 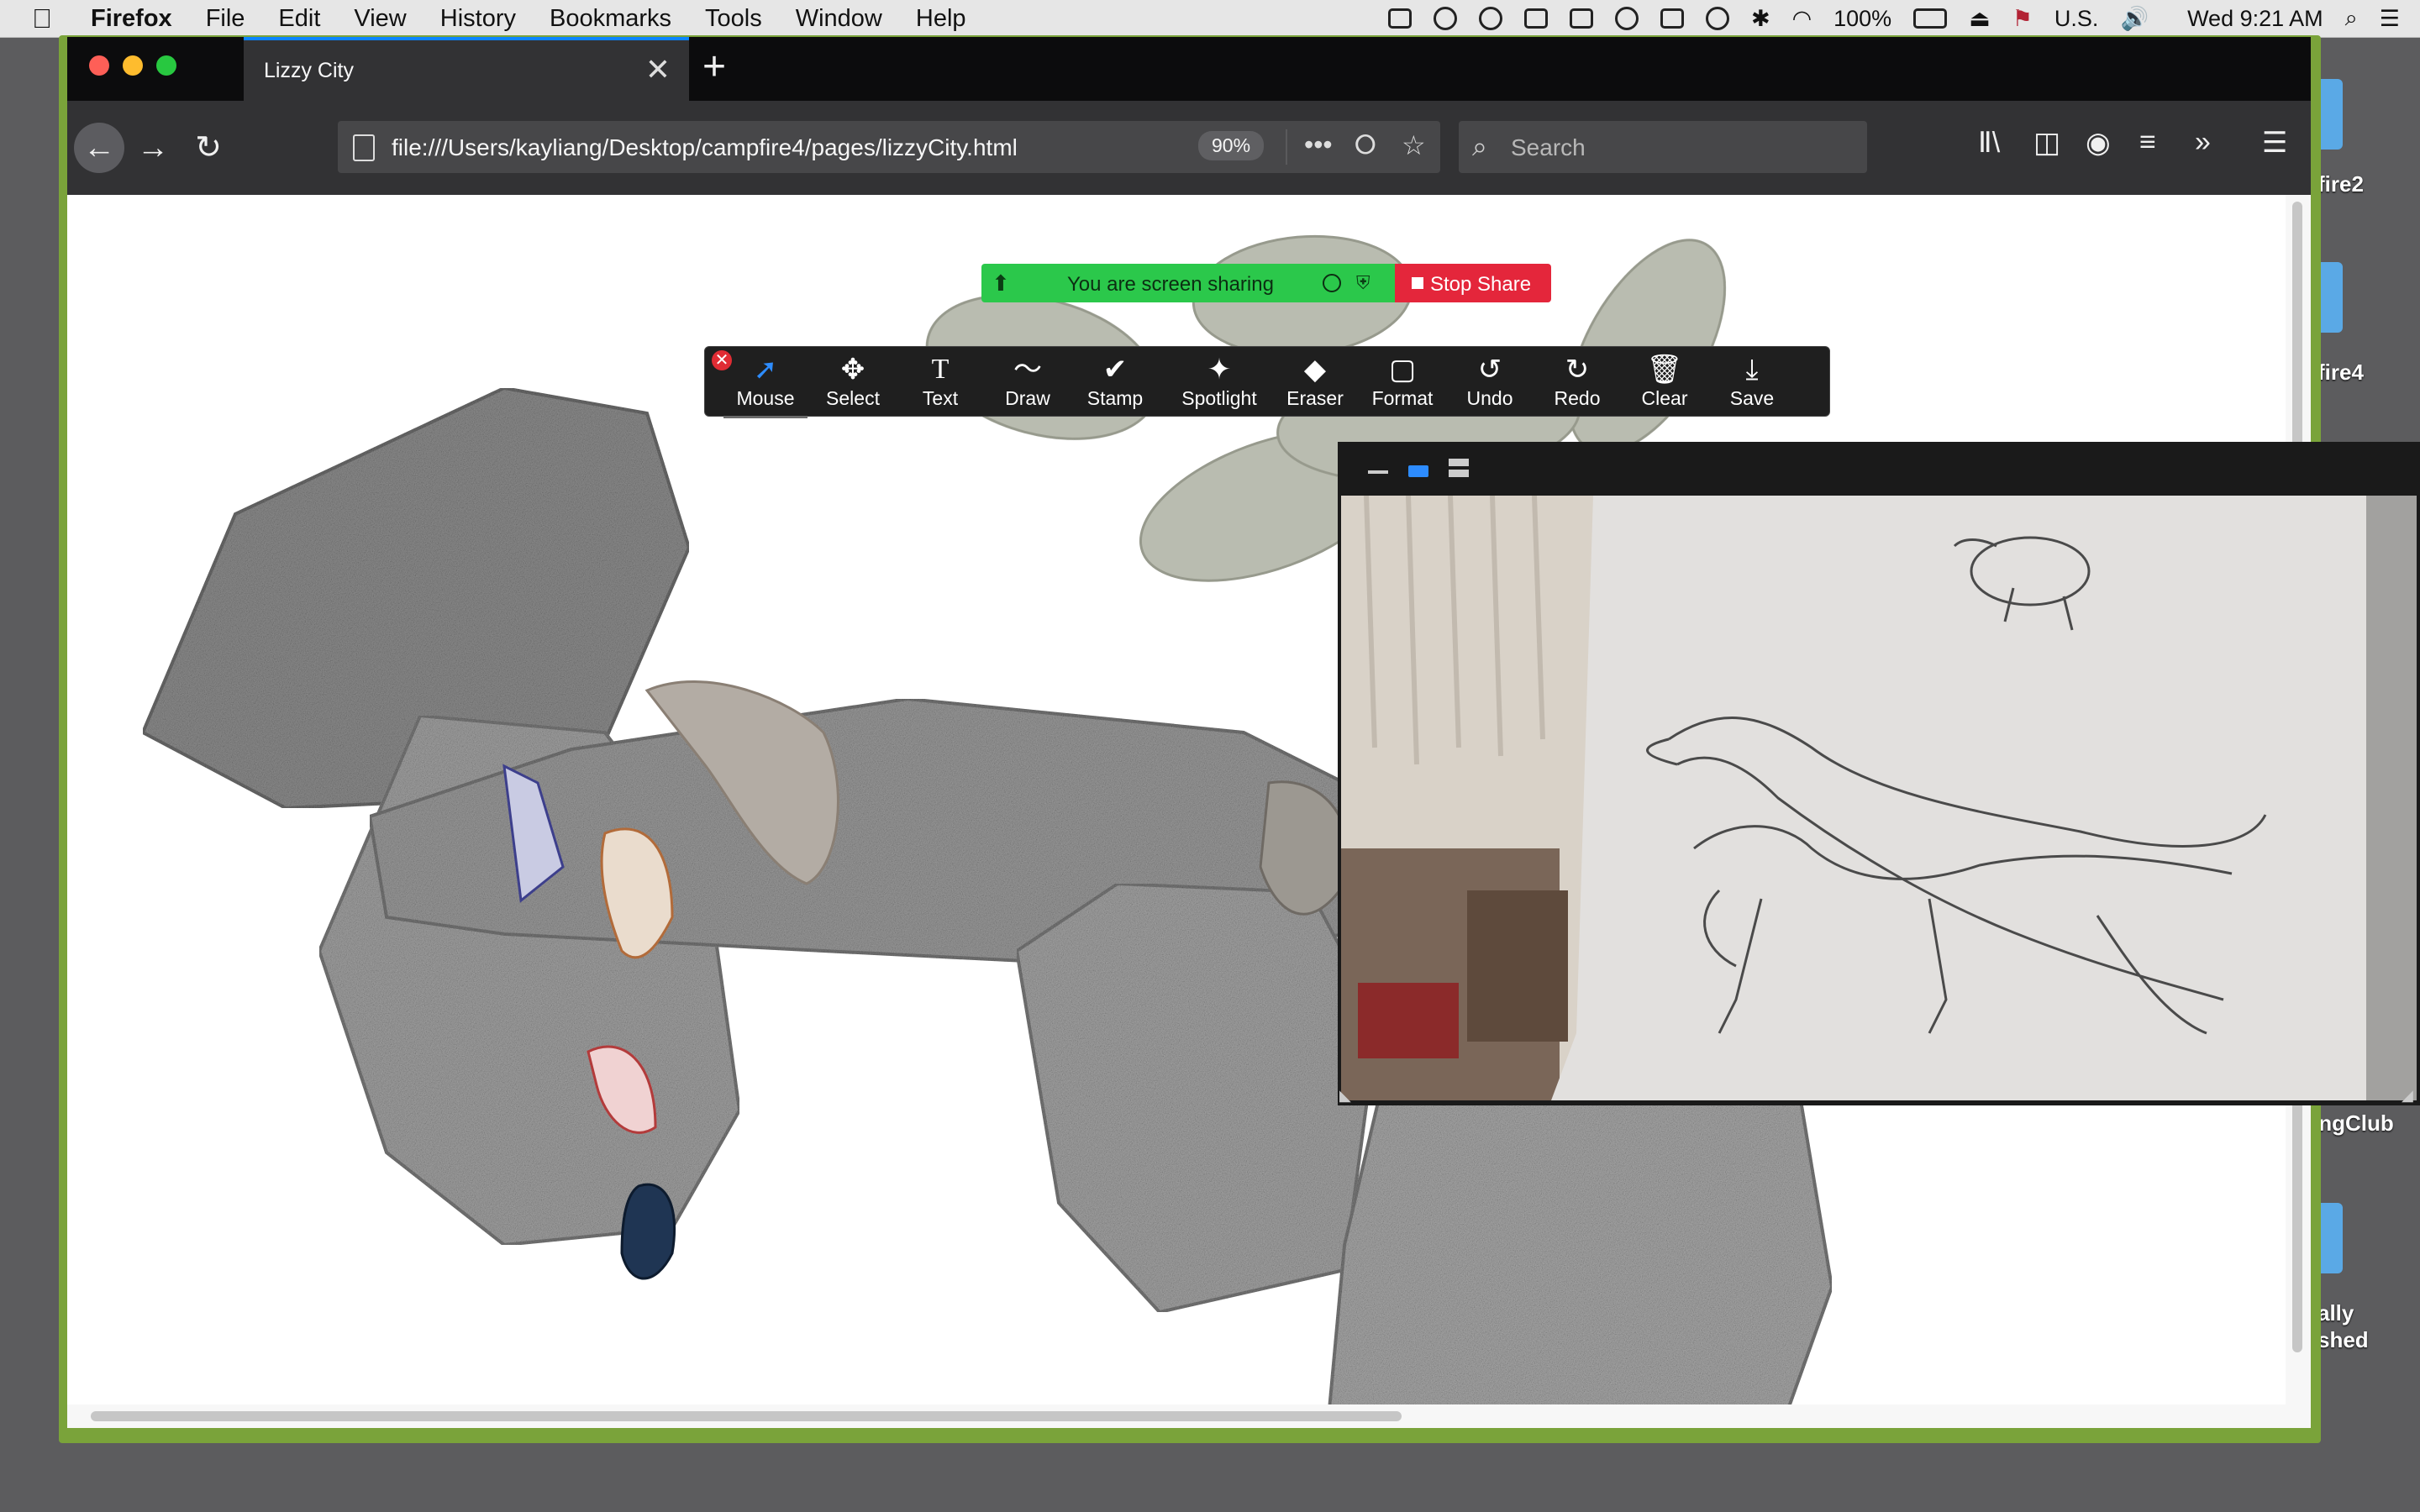 What do you see at coordinates (2353, 1123) in the screenshot?
I see `desktop-label: ingClub` at bounding box center [2353, 1123].